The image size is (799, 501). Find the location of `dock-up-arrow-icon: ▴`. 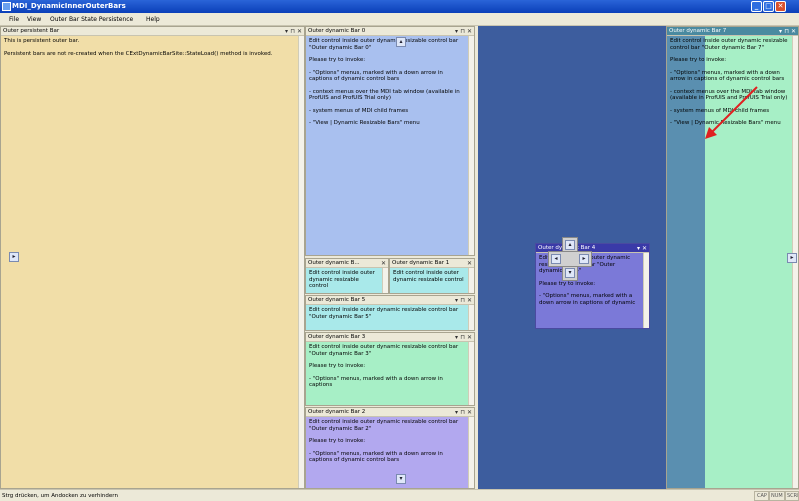

dock-up-arrow-icon: ▴ is located at coordinates (570, 245).